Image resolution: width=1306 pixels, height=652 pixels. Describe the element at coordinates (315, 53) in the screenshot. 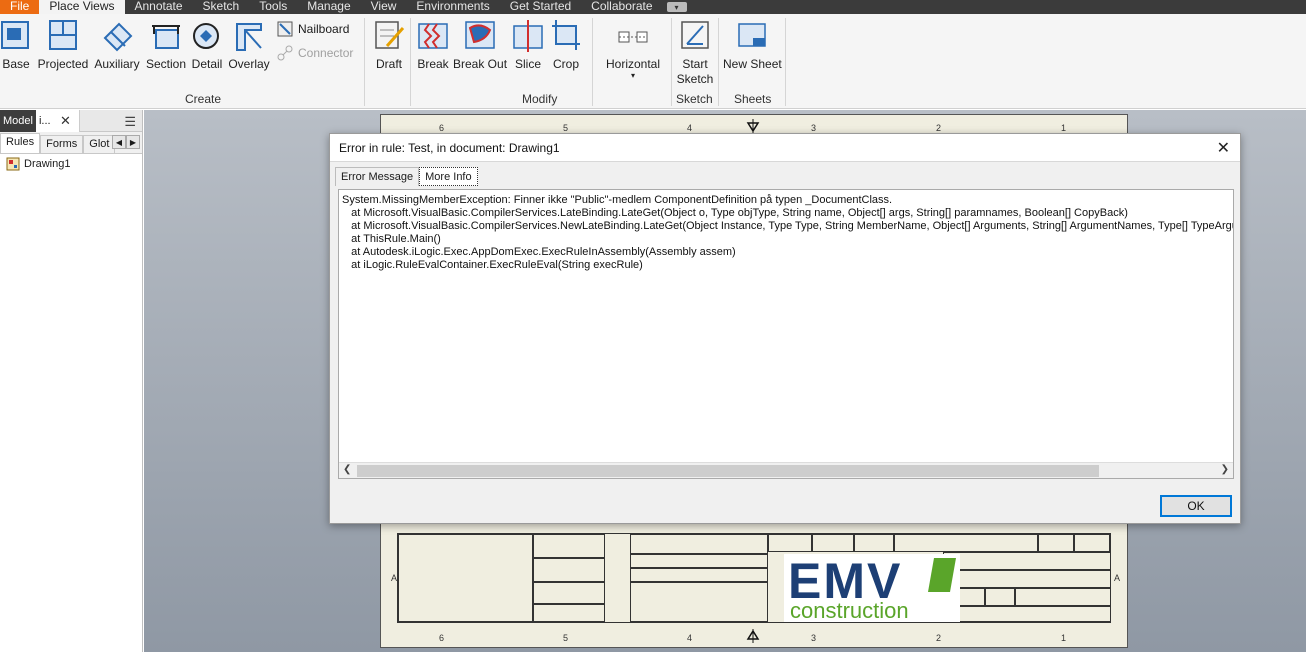

I see `connector-button: Connector` at that location.